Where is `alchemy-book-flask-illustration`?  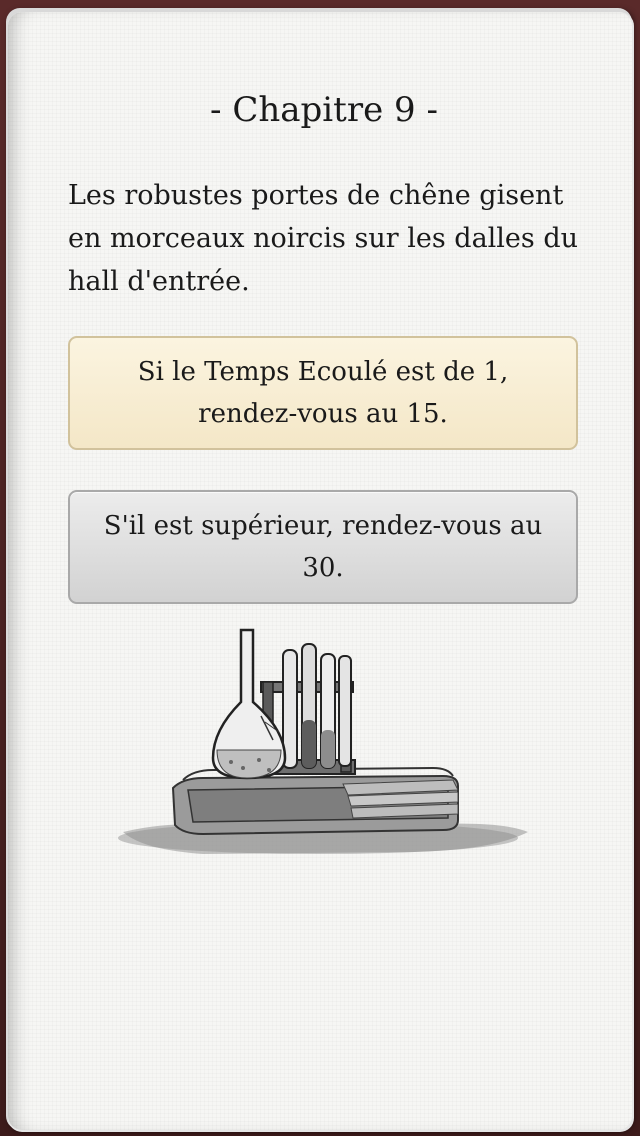 alchemy-book-flask-illustration is located at coordinates (323, 741).